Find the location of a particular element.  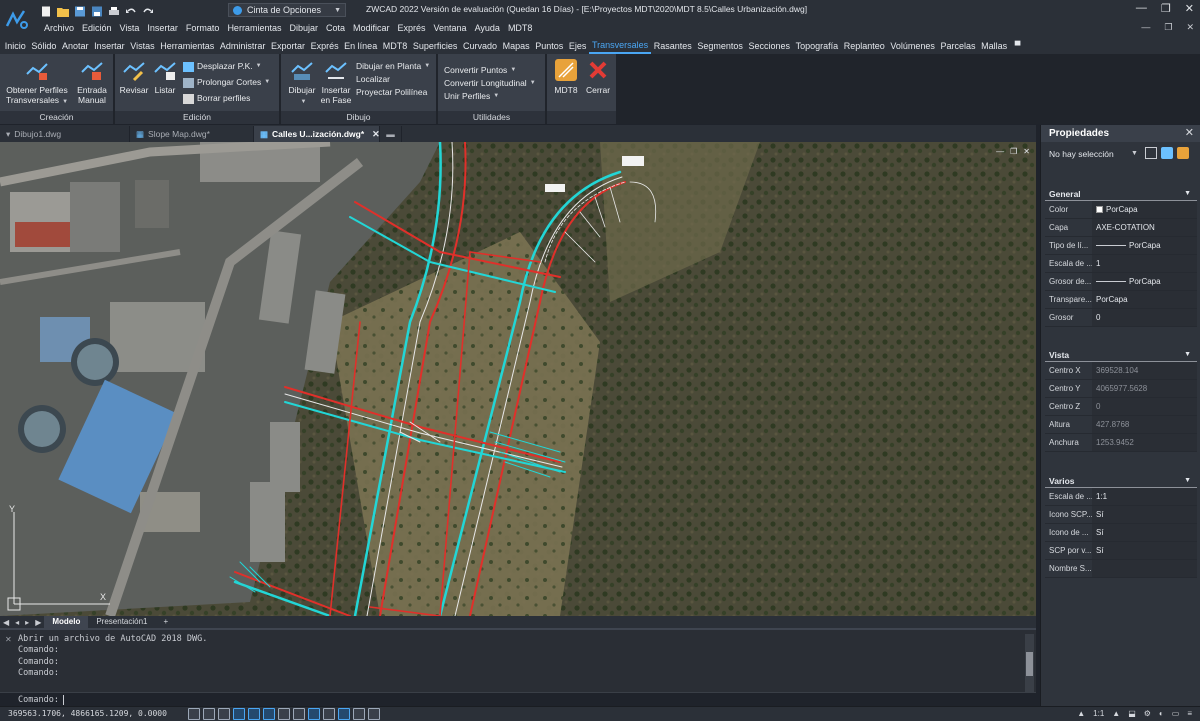

cerrar-button: Cerrar is located at coordinates (598, 76).